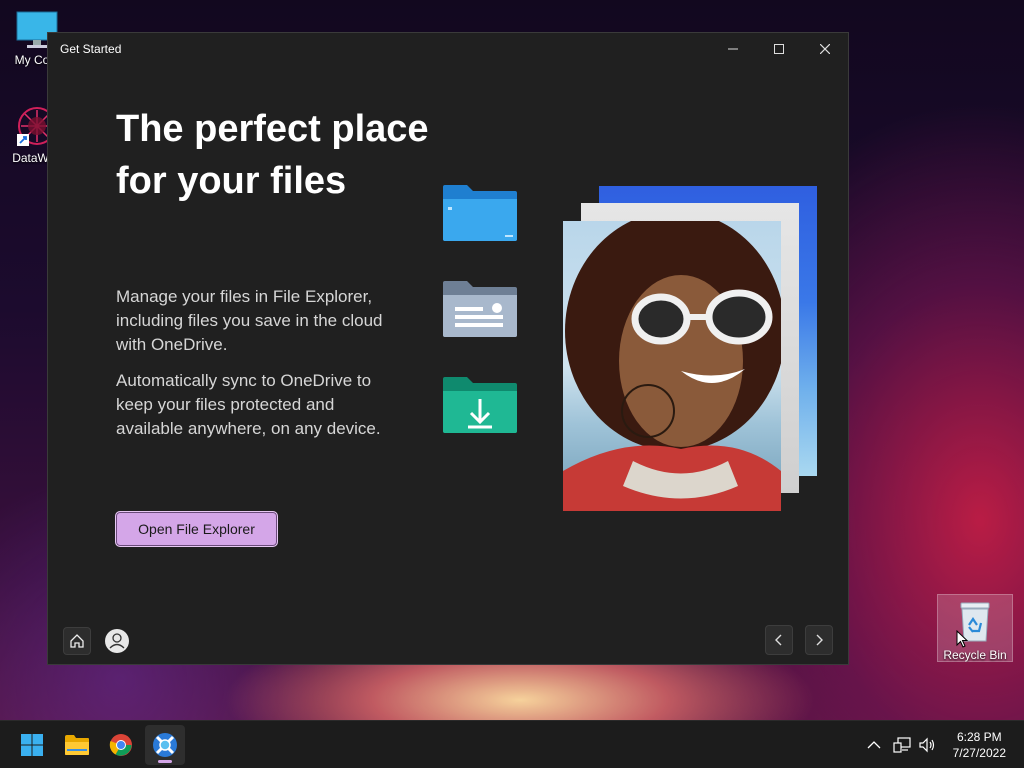  I want to click on system-tray, so click(901, 744).